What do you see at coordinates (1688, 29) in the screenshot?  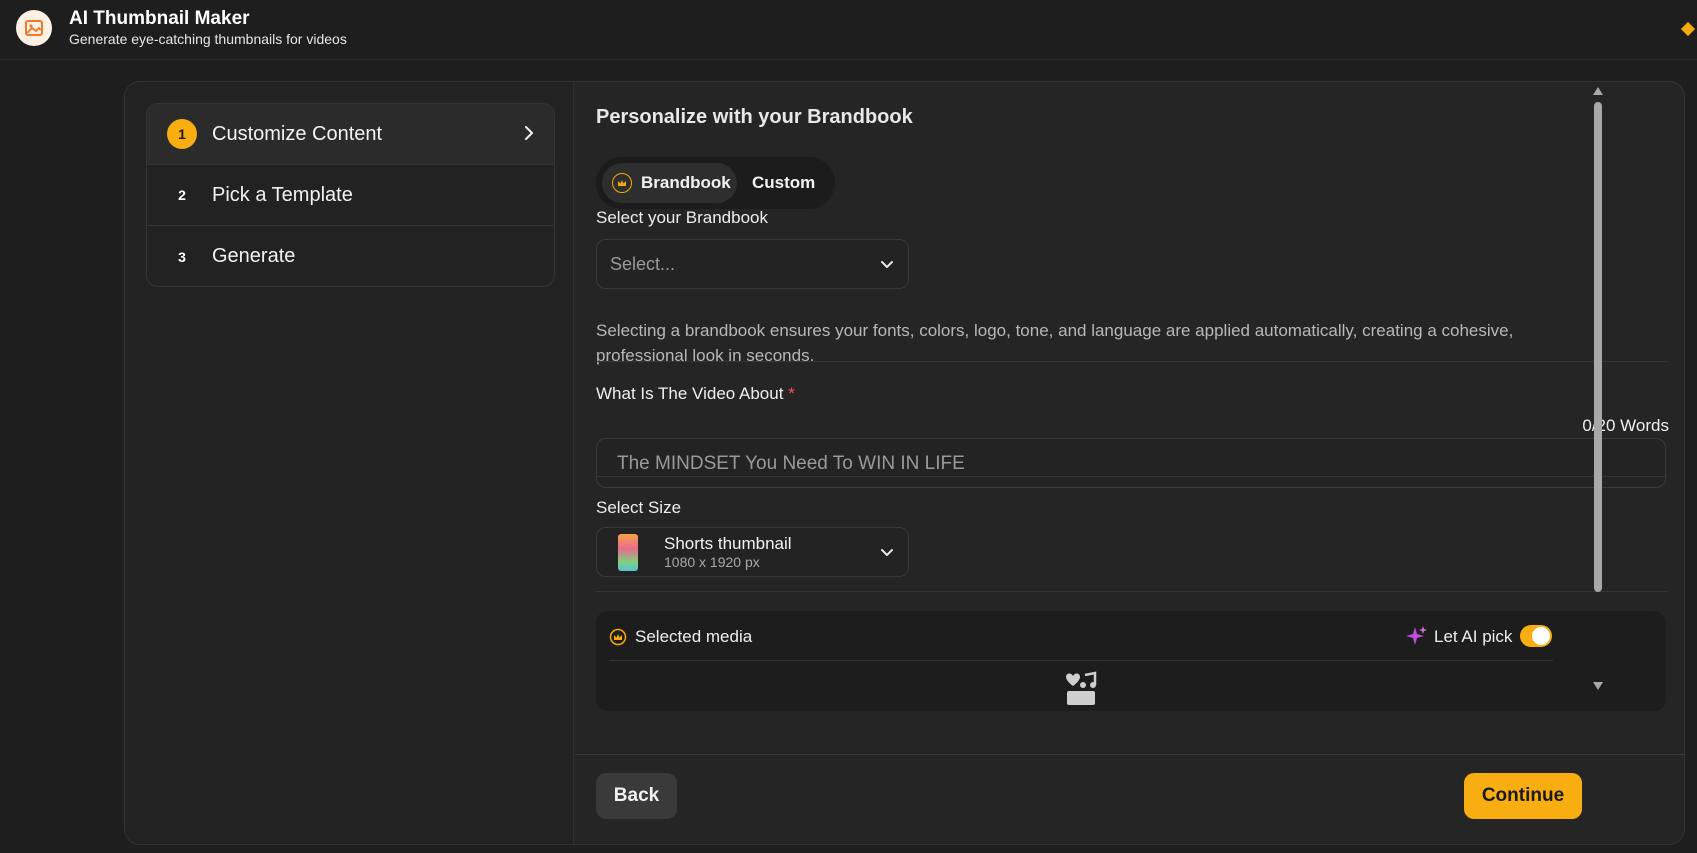 I see `diamond-icon` at bounding box center [1688, 29].